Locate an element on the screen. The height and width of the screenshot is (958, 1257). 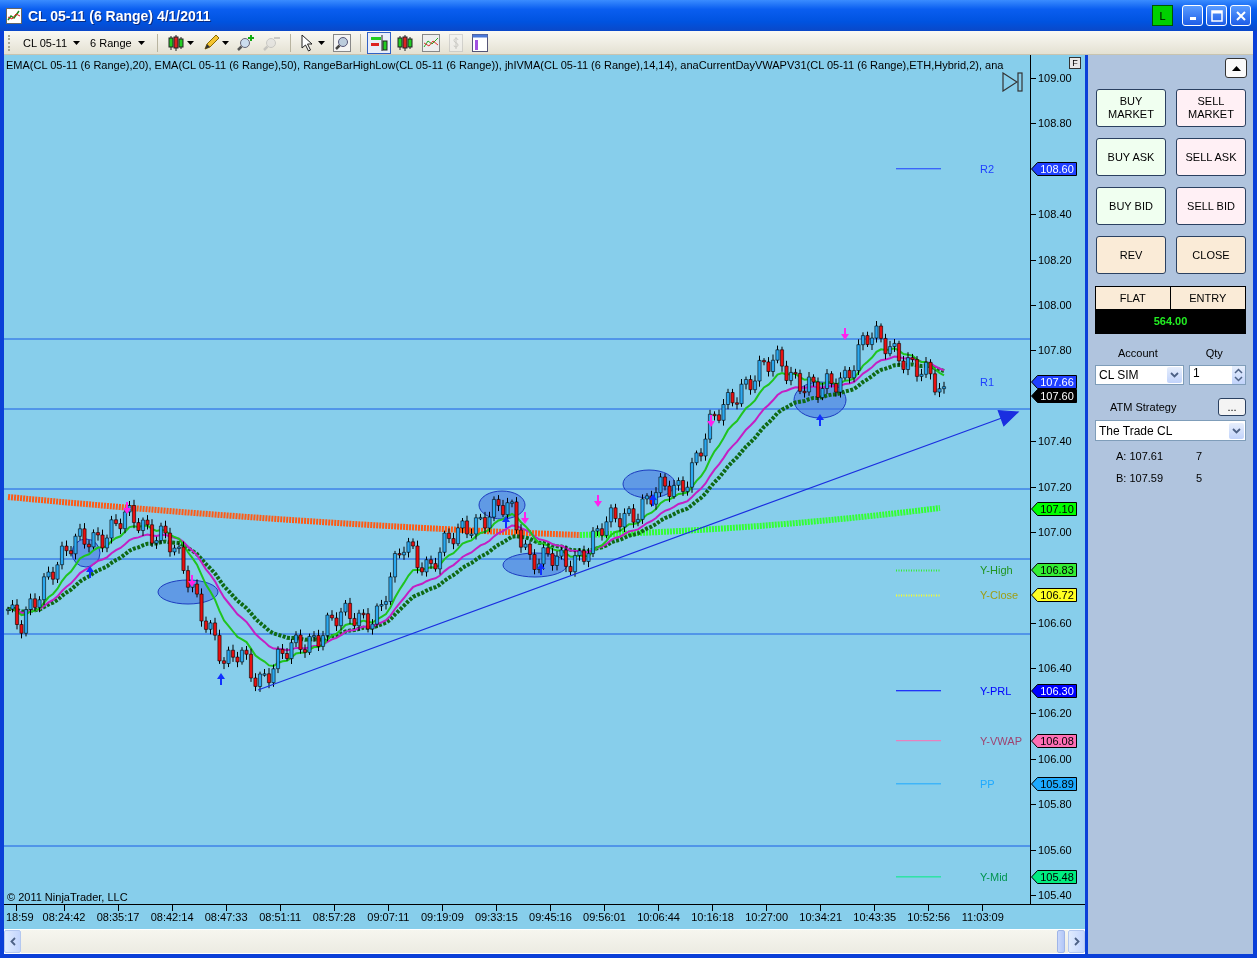
qty-label: Qty is located at coordinates (1214, 354).